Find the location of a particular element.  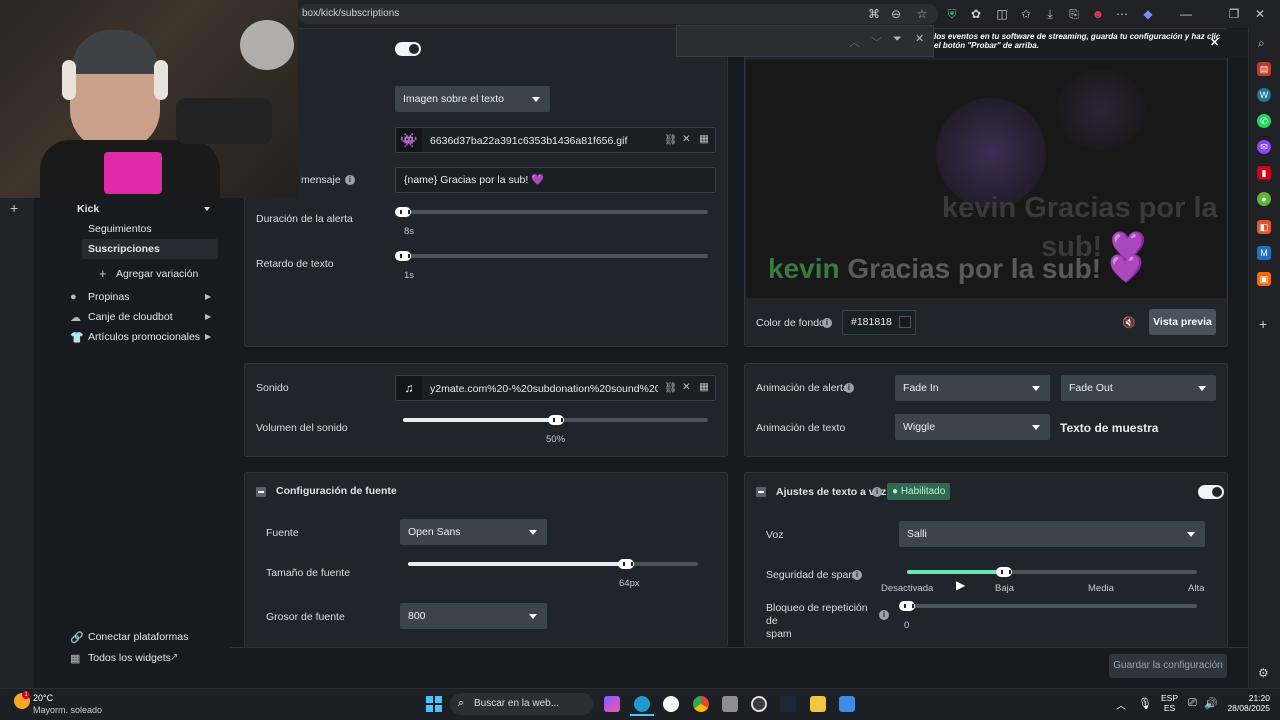

all-widgets-link: Todos los widgets is located at coordinates (129, 658).